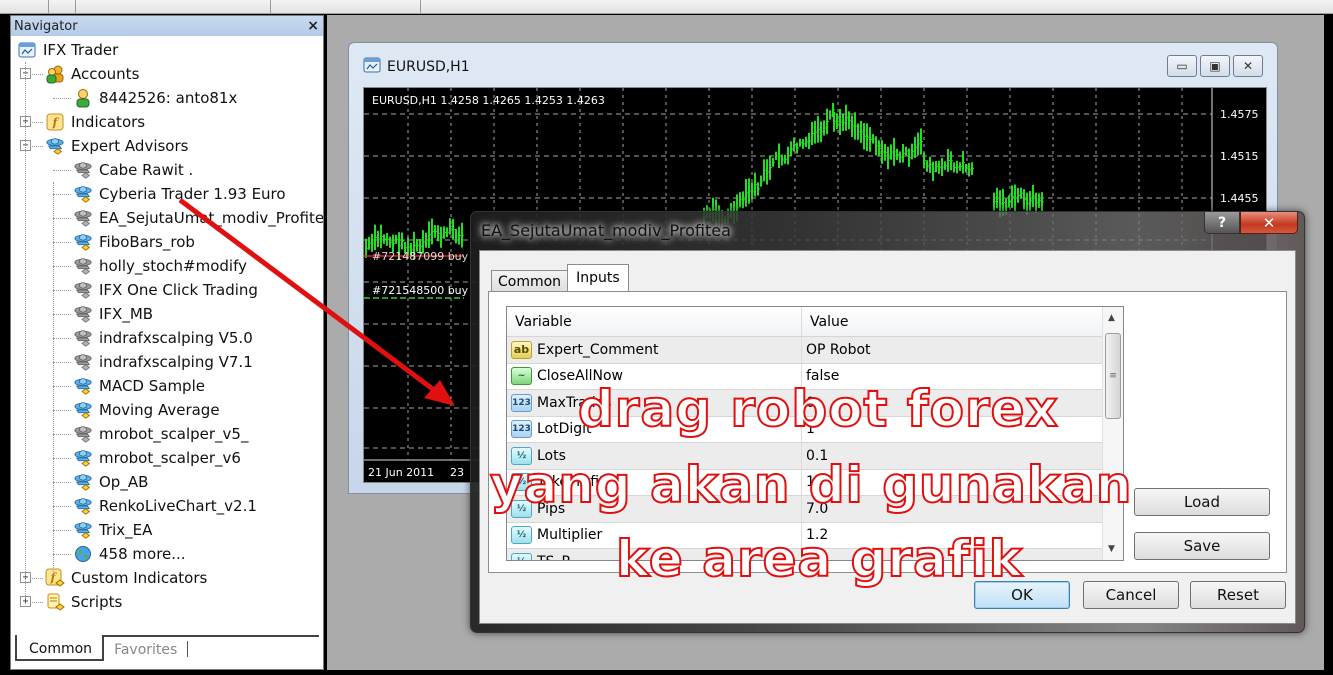 This screenshot has width=1333, height=675. I want to click on navigator-header: Navigator ×, so click(167, 26).